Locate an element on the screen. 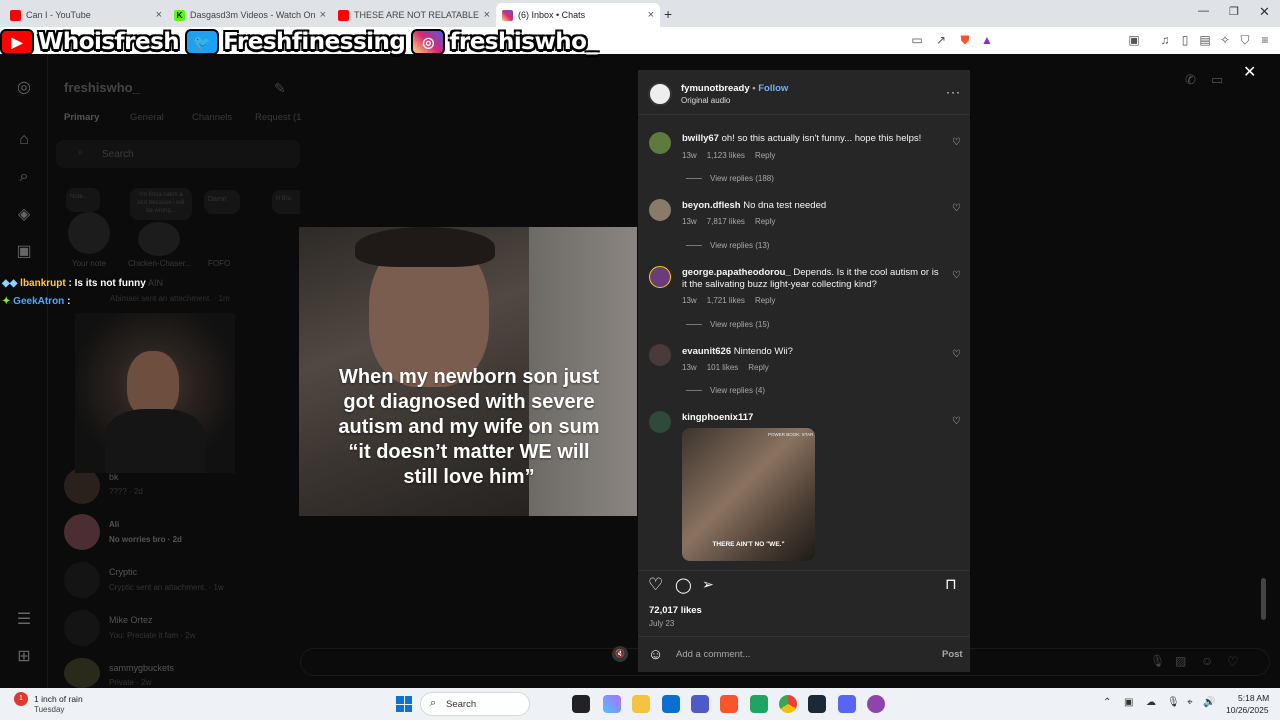  thread-name: Mike Ortez is located at coordinates (131, 620).